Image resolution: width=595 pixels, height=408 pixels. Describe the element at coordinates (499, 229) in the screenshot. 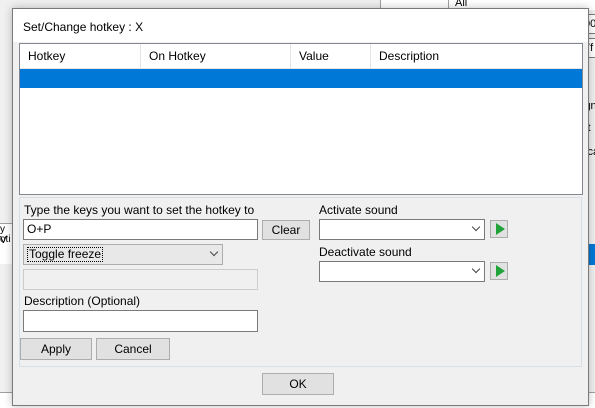

I see `play-activate-sound-icon` at that location.